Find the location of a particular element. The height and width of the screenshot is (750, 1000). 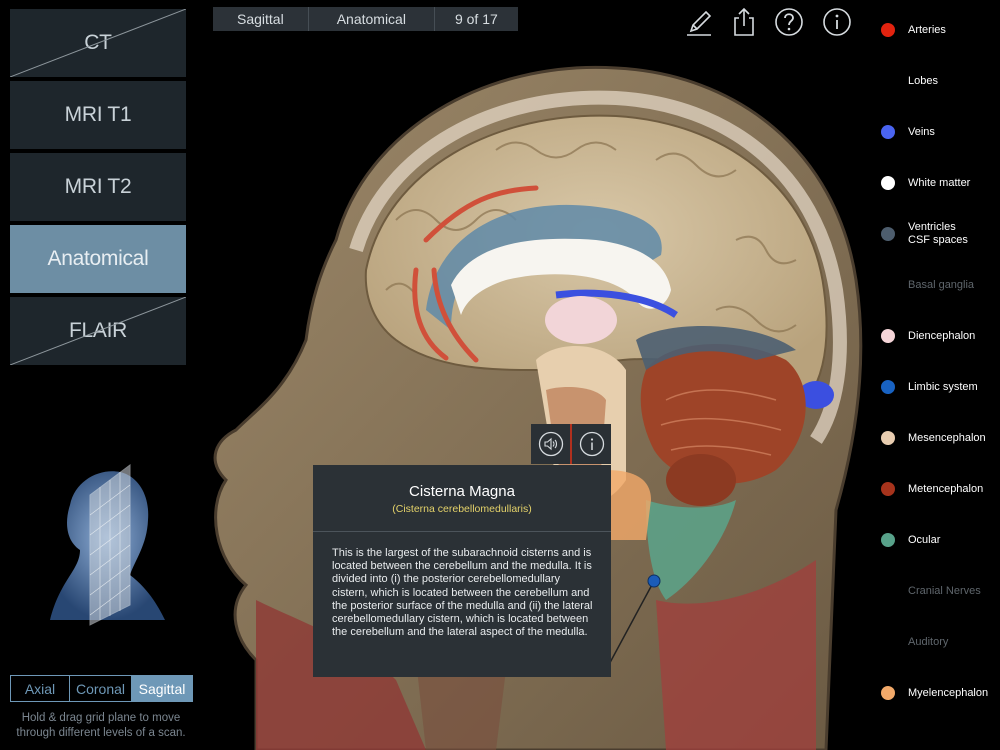

plane-sagittal-button: Sagittal is located at coordinates (162, 688).